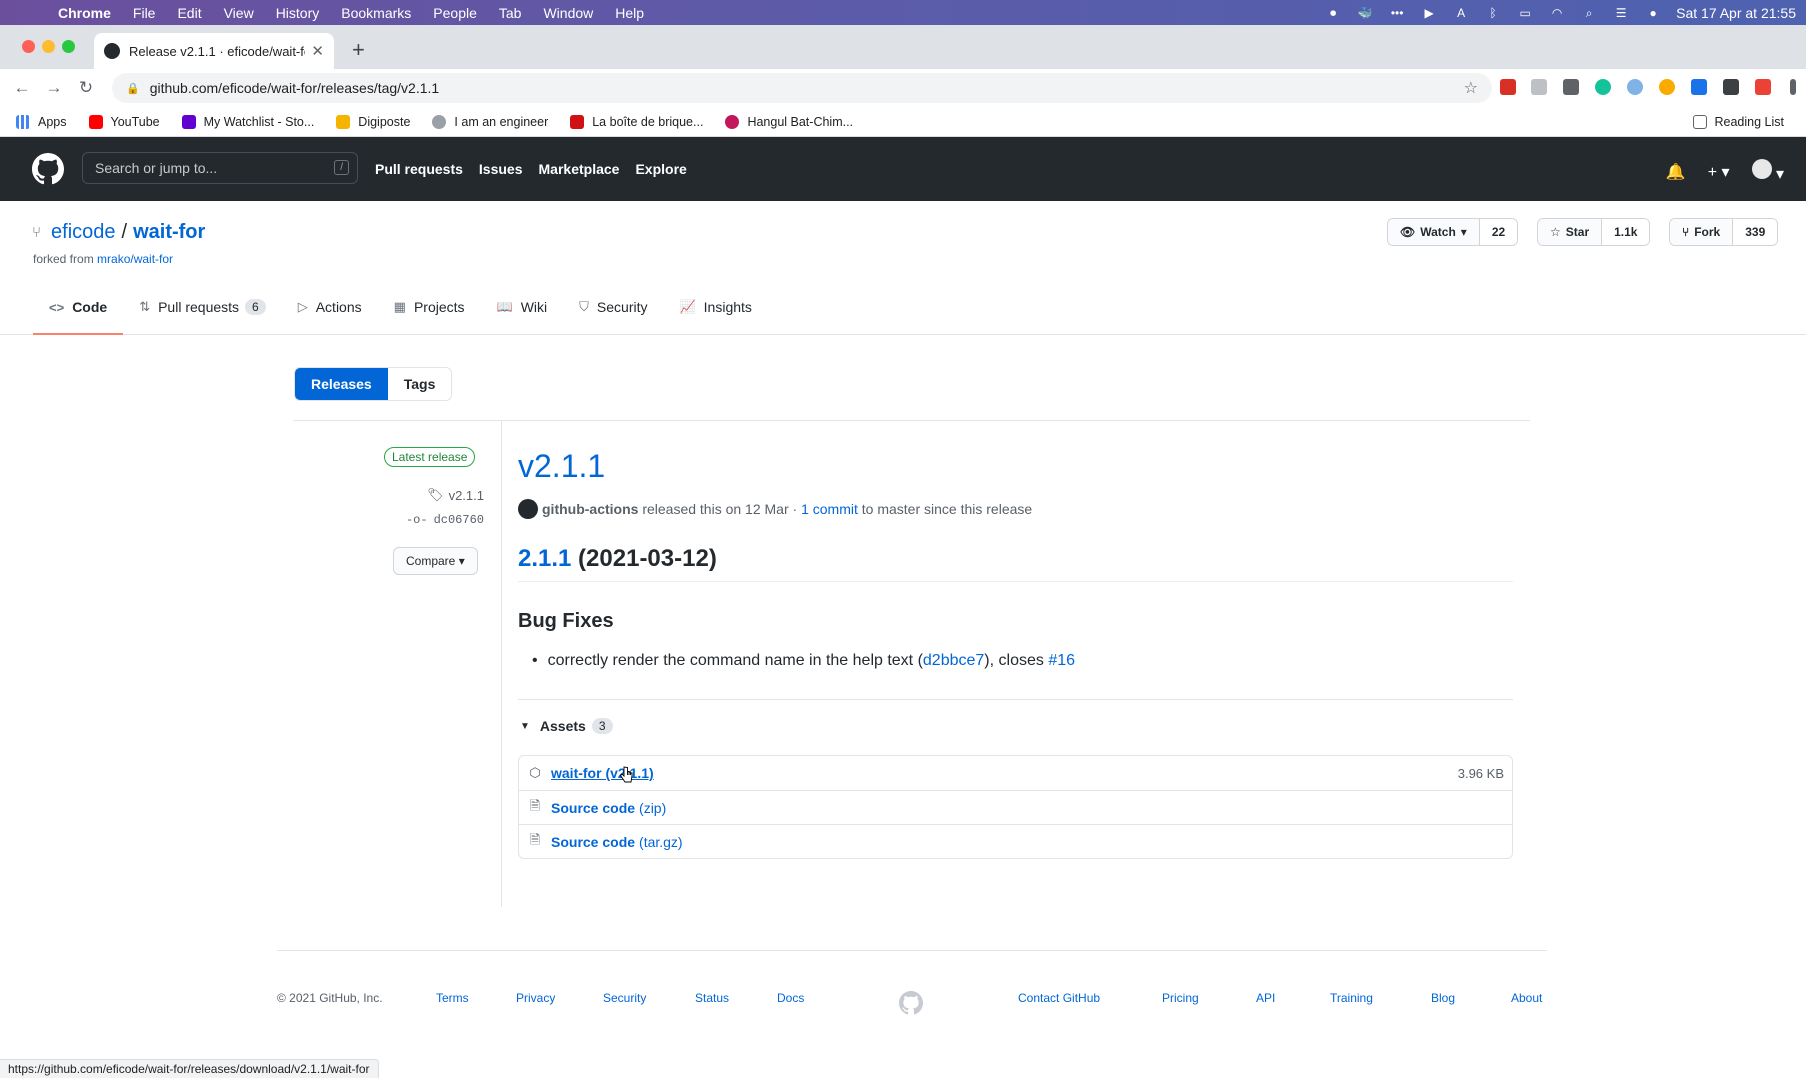 The image size is (1806, 1078). I want to click on footer-link-privacy: Privacy, so click(535, 998).